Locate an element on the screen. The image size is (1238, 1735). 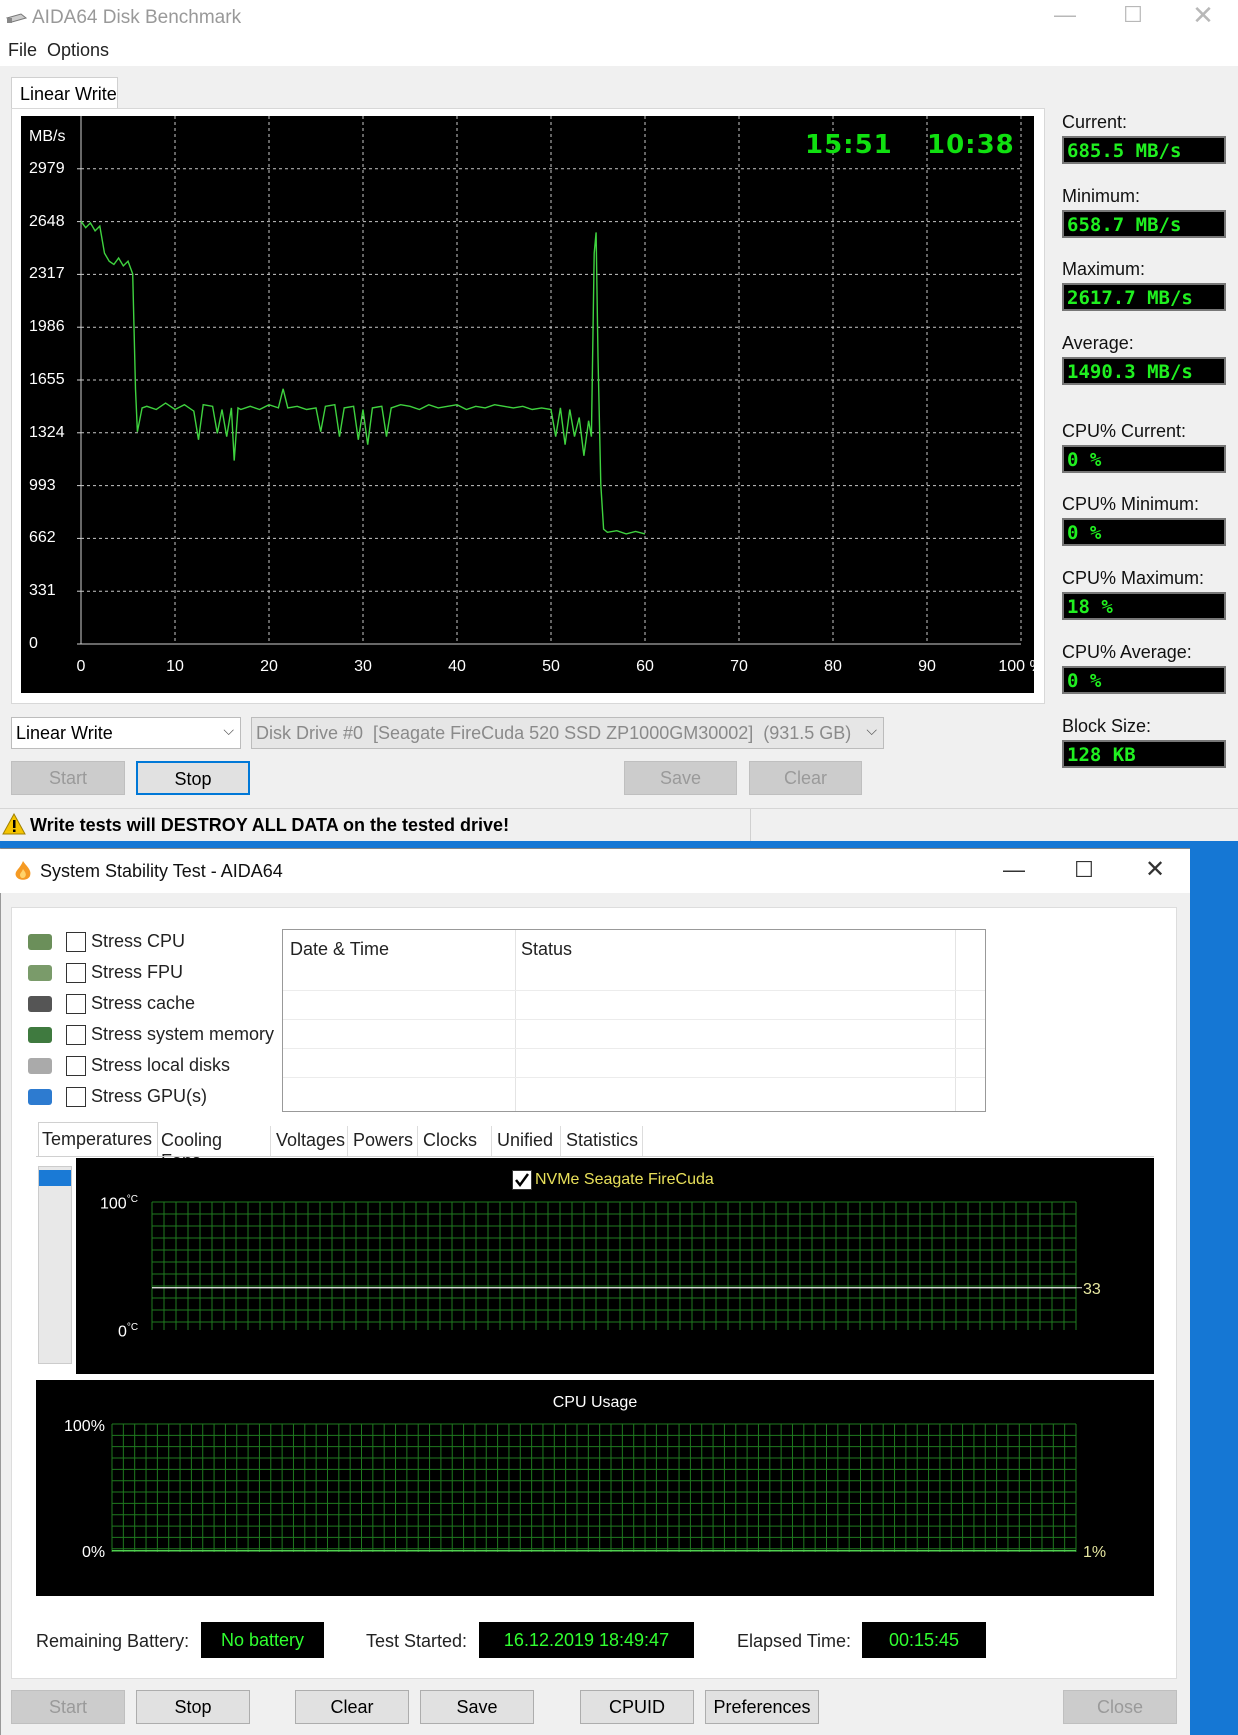
battery-label: Remaining Battery: is located at coordinates (113, 1641).